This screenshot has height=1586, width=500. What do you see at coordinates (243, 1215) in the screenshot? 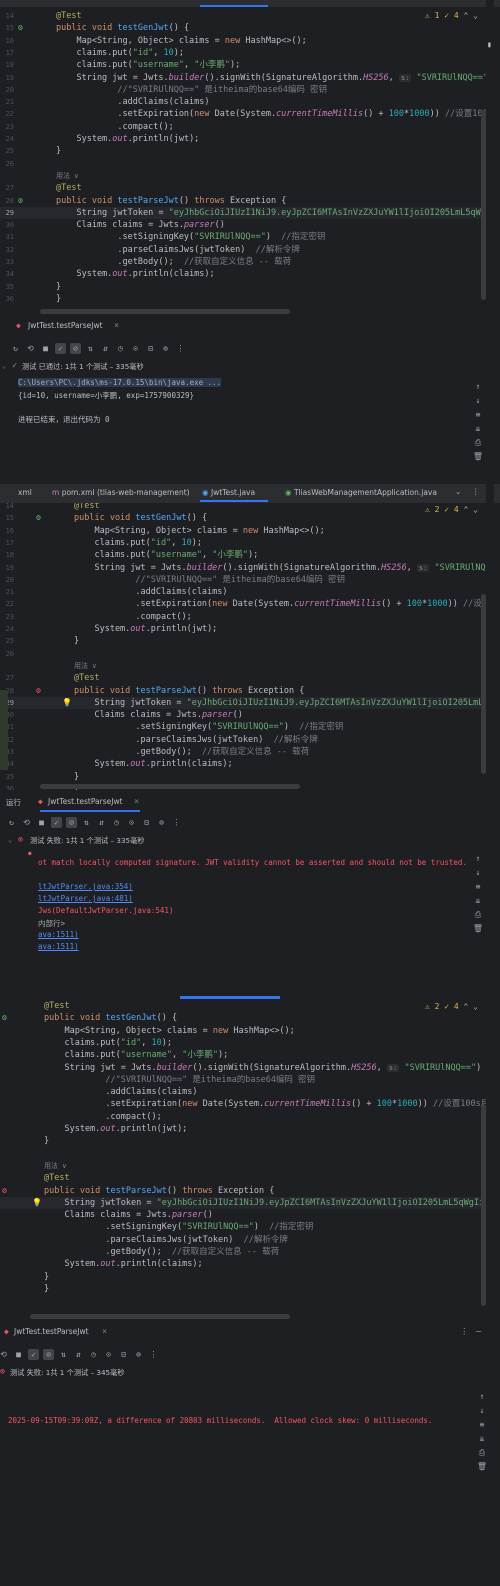
I see `code-line: Claims claims = Jwts.parser()` at bounding box center [243, 1215].